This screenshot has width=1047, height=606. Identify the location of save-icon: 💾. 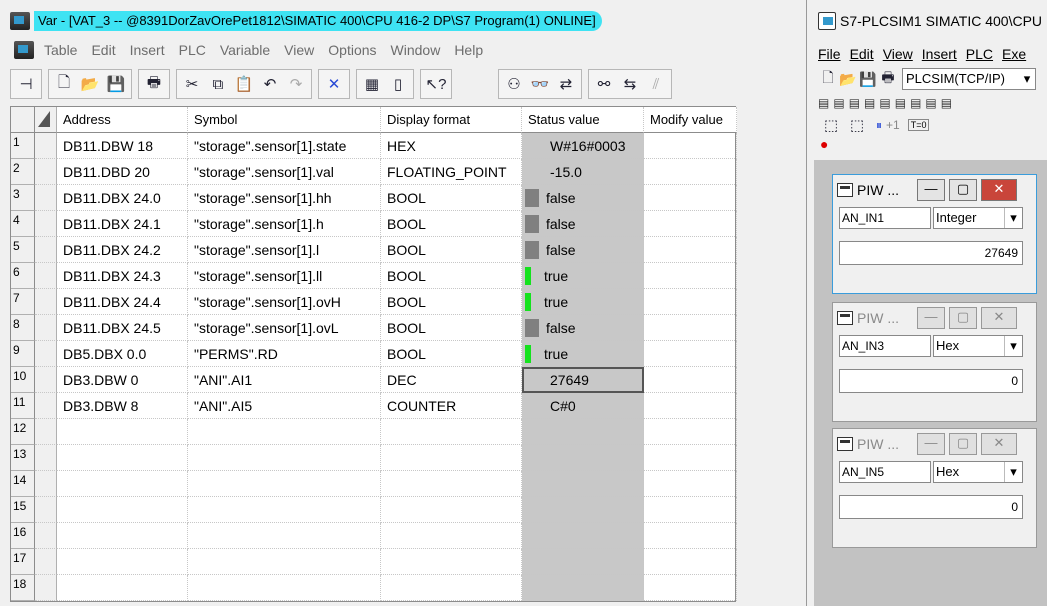
(116, 84).